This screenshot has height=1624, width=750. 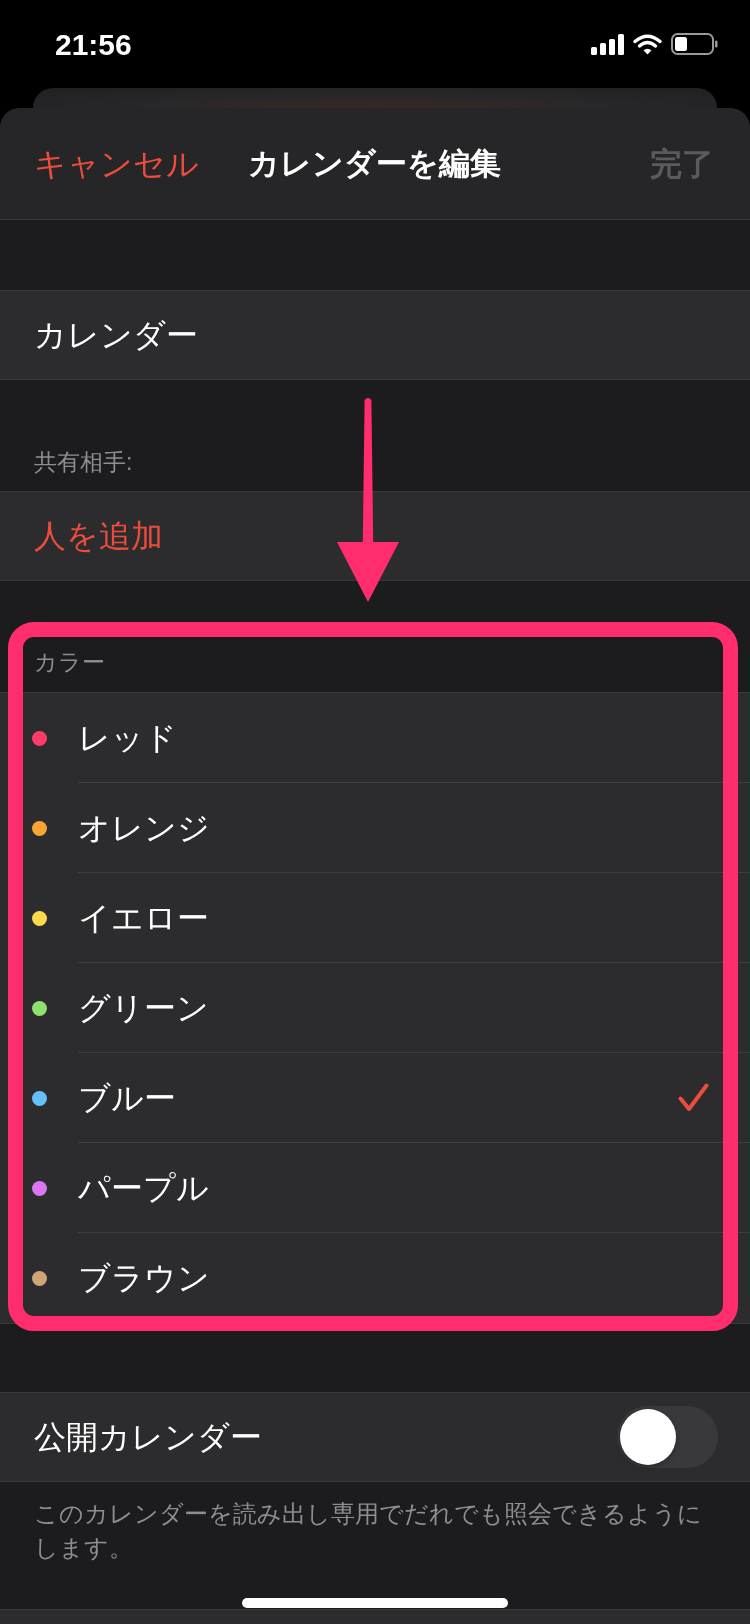 I want to click on nav-title: カレンダーを編集, so click(x=374, y=163).